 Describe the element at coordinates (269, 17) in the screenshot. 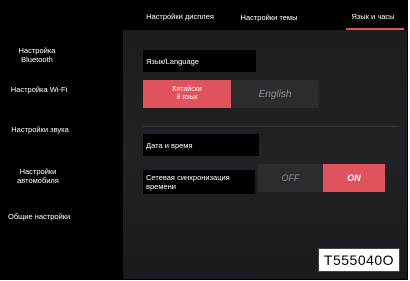

I see `tab-theme-settings: Настройки темы` at that location.